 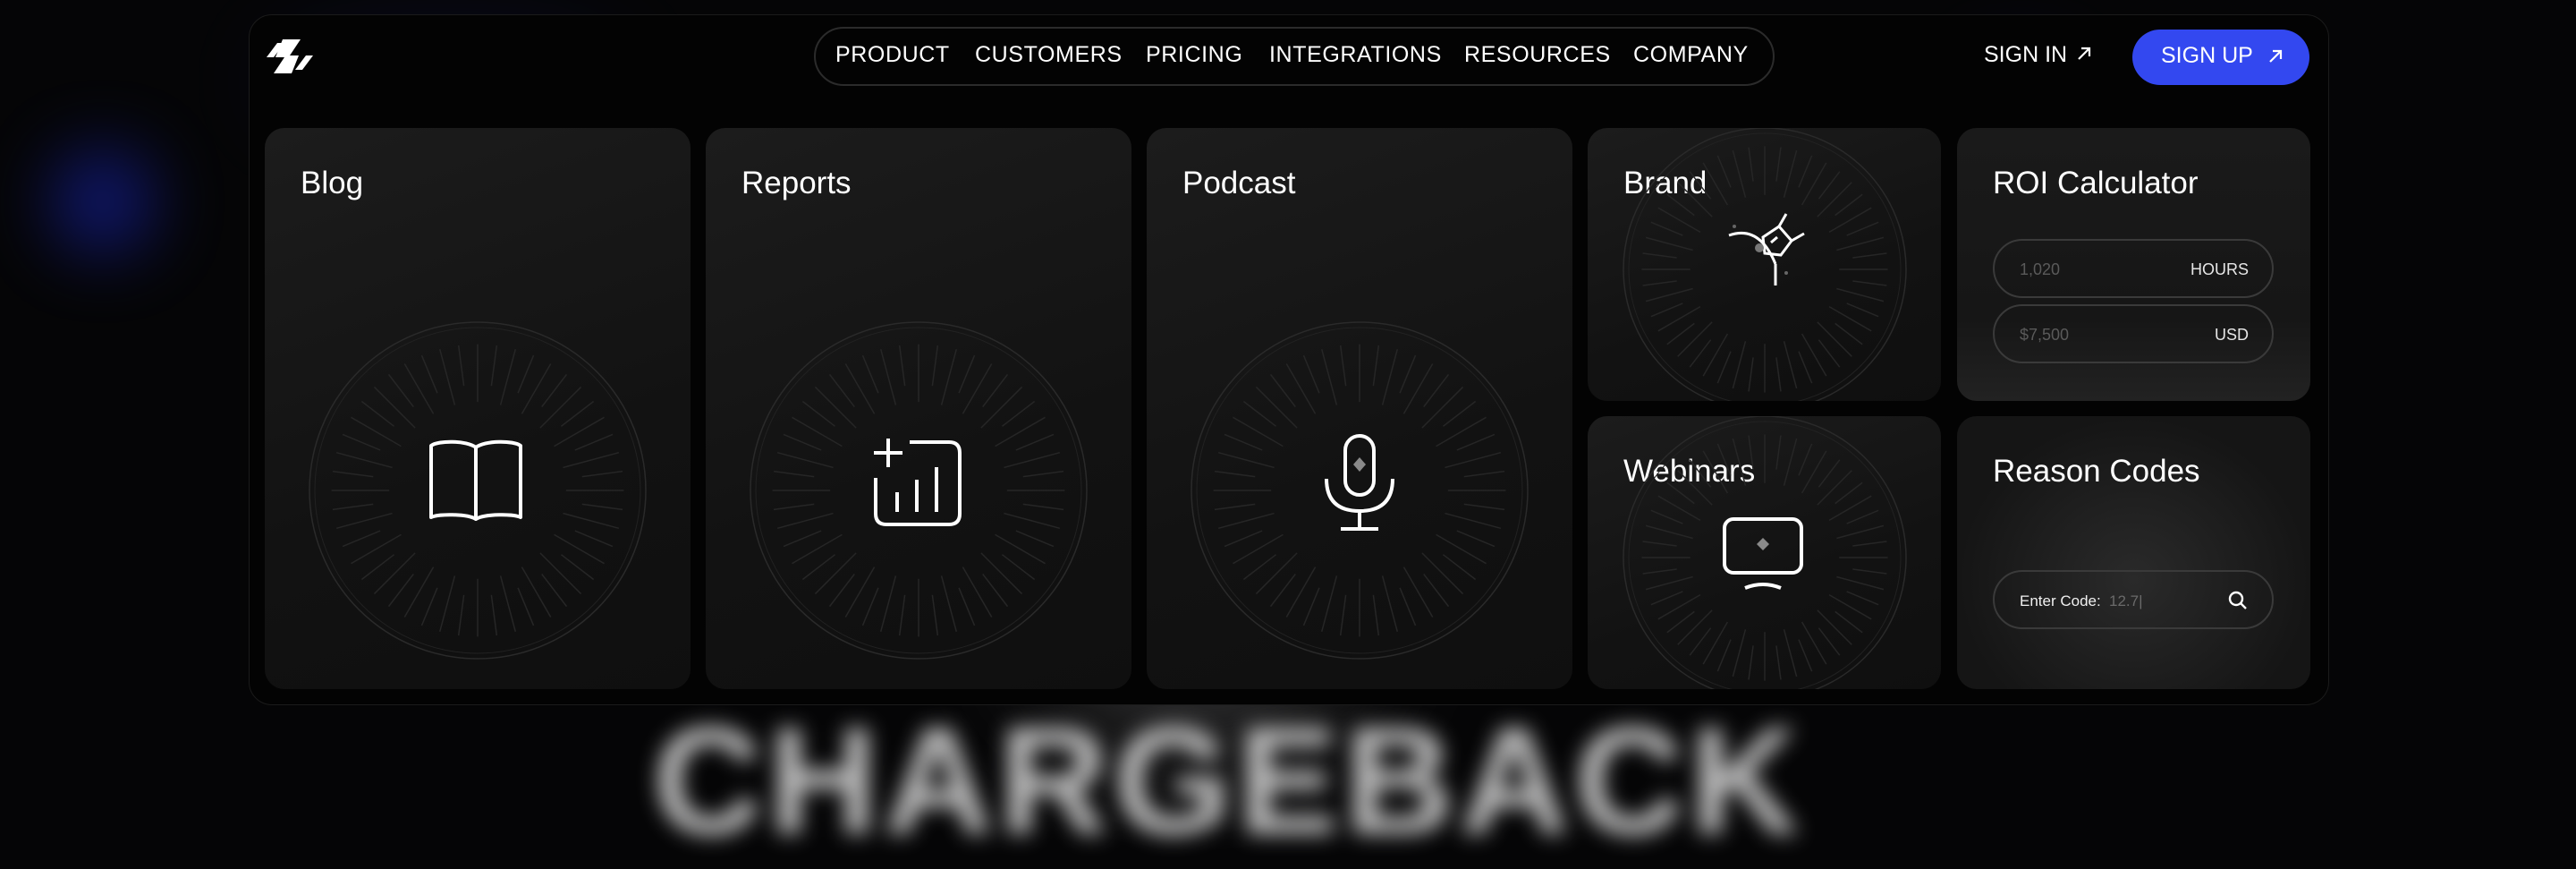 I want to click on nav-integrations: INTEGRATIONS, so click(x=1355, y=55).